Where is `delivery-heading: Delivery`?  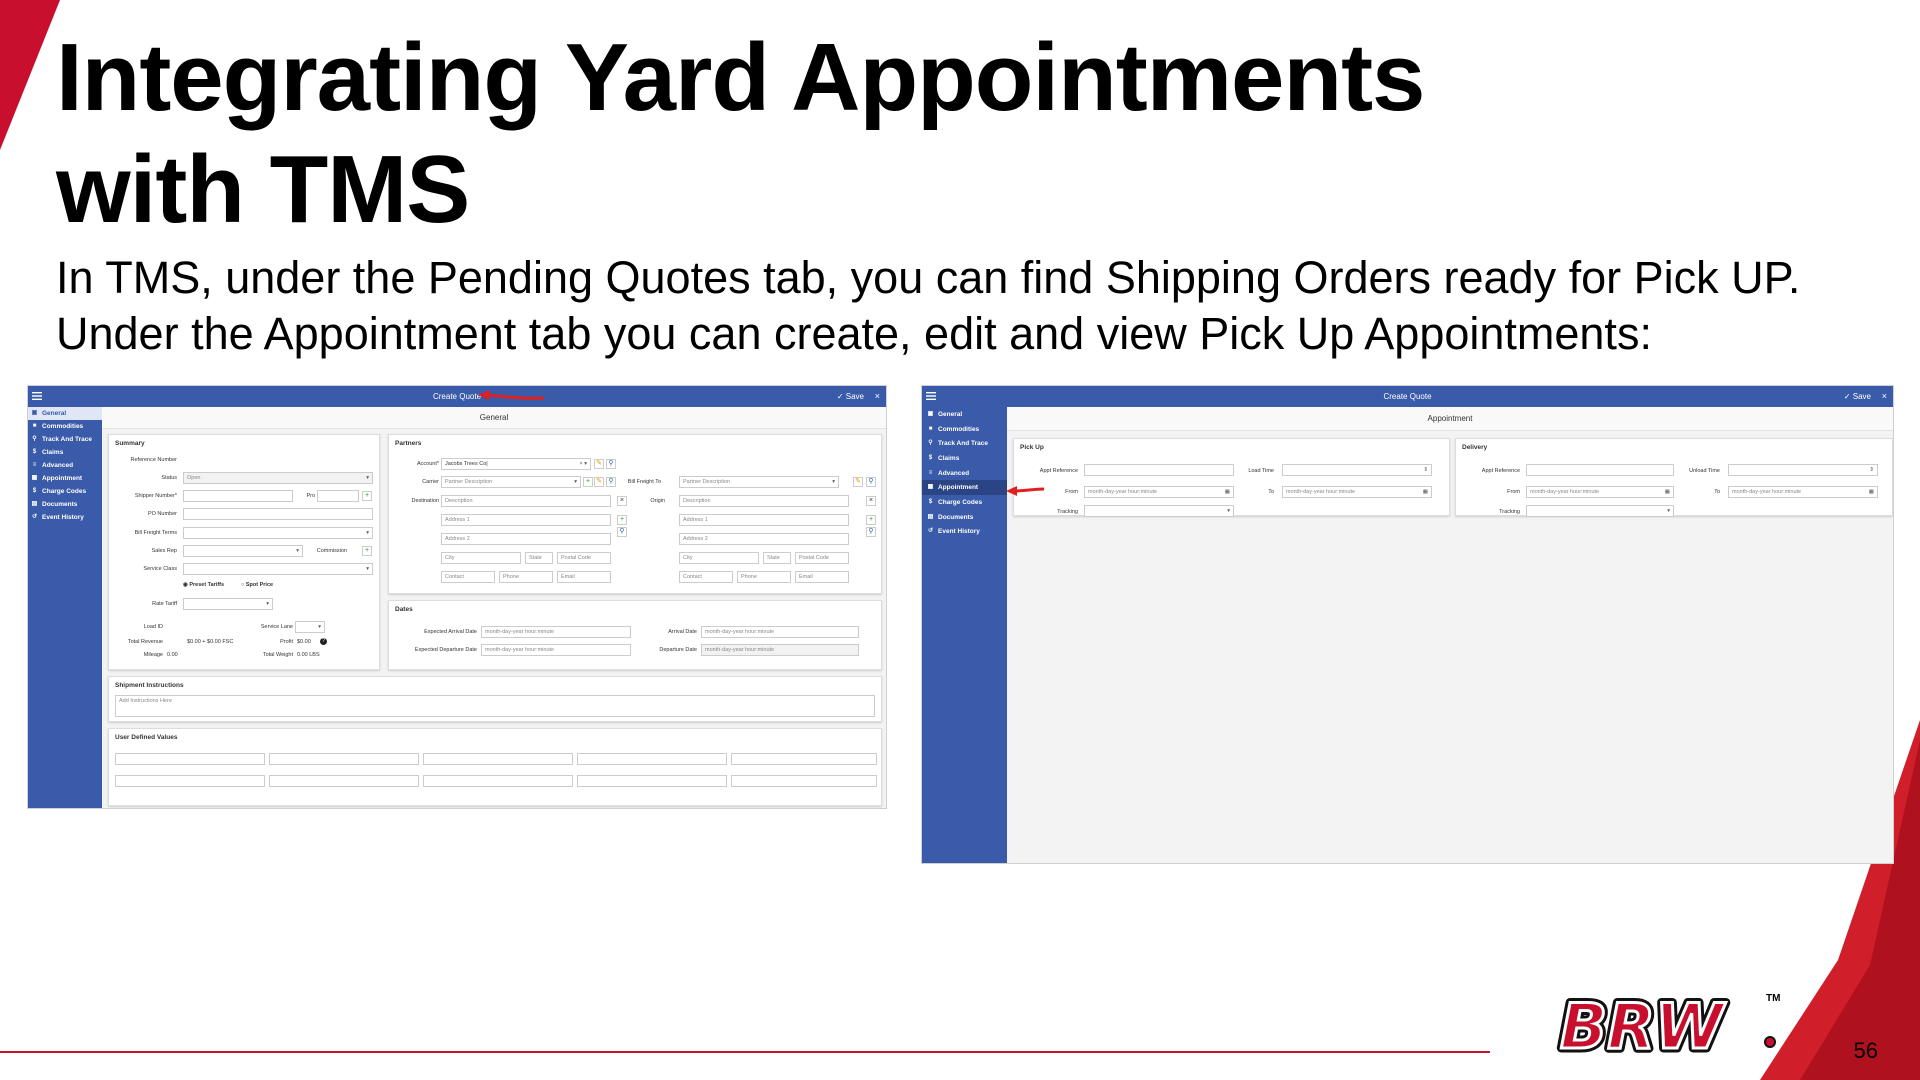 delivery-heading: Delivery is located at coordinates (1475, 447).